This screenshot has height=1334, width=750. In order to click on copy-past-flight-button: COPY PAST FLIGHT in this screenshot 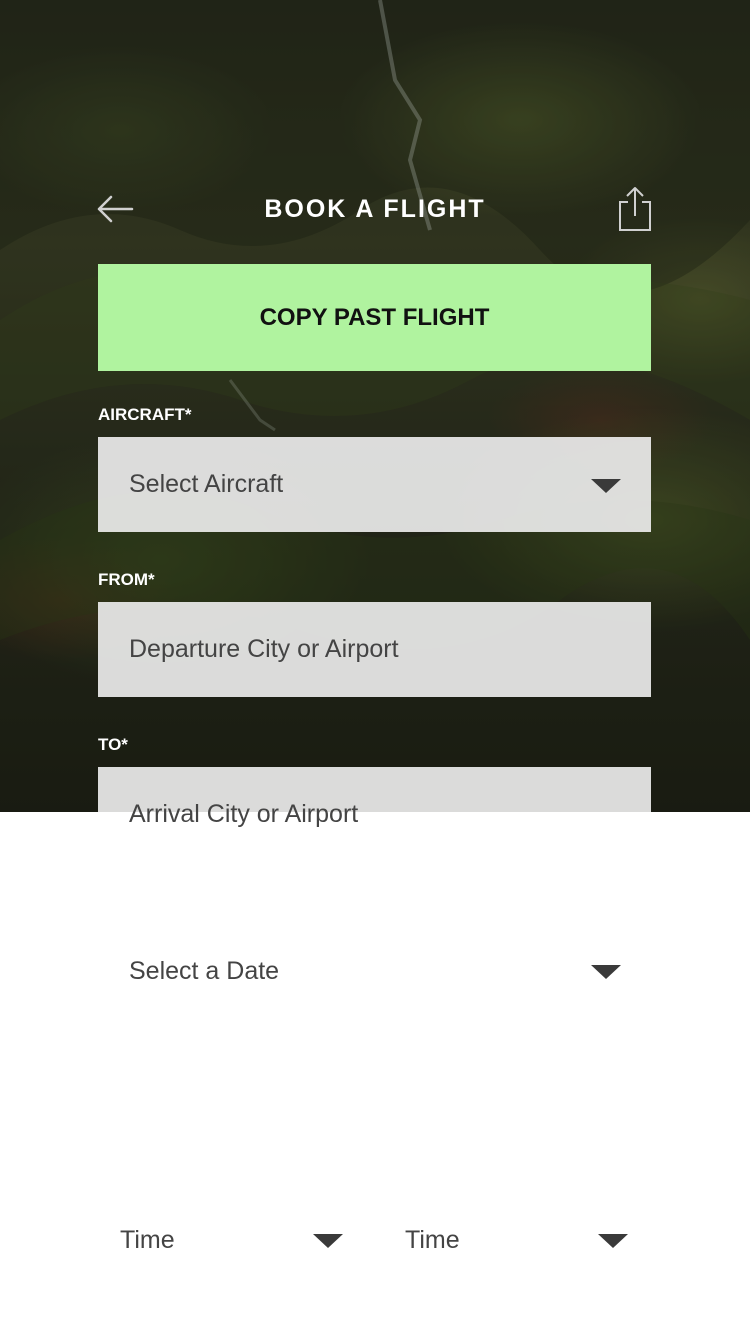, I will do `click(374, 317)`.